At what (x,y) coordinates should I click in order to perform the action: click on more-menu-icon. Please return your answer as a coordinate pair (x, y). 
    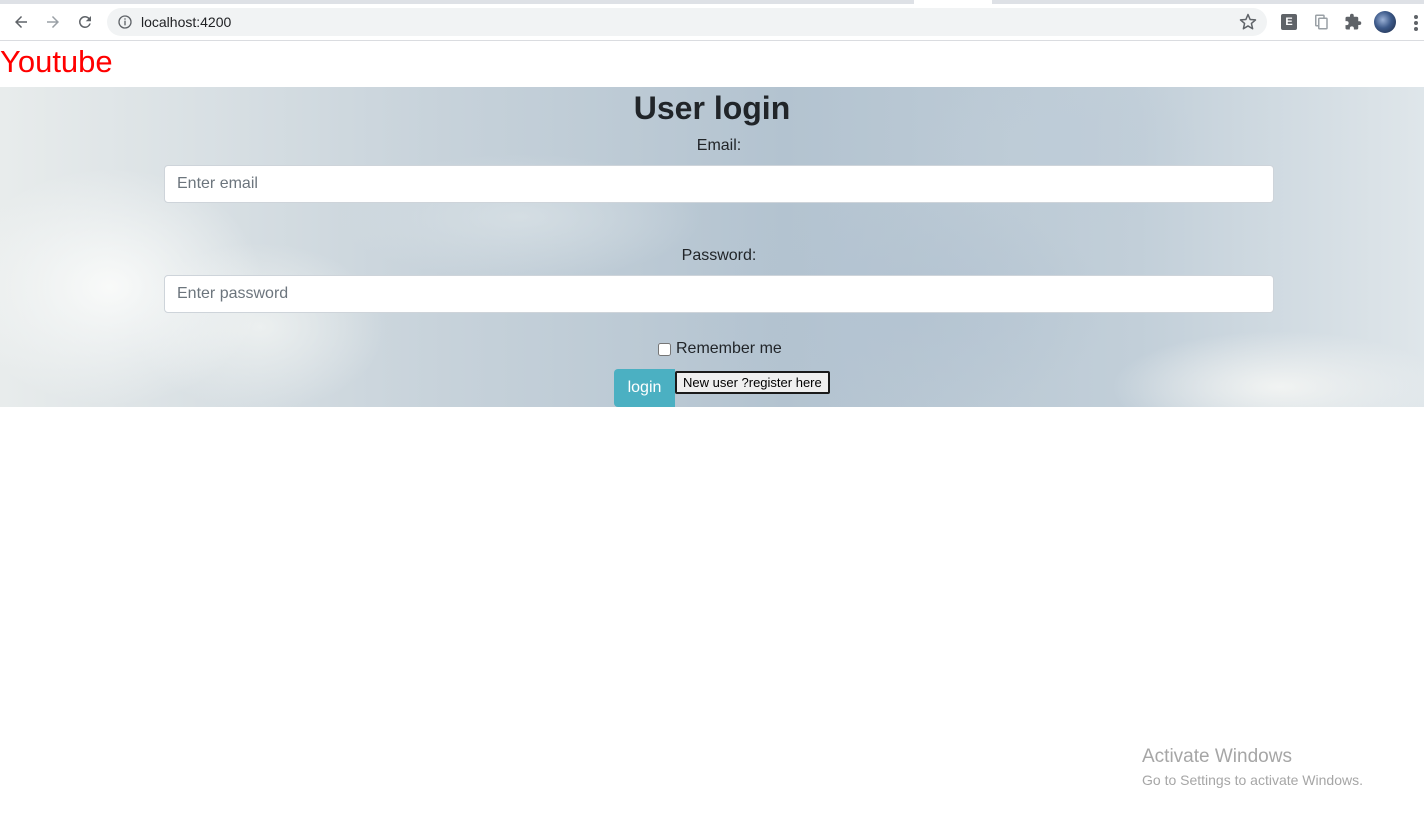
    Looking at the image, I should click on (1416, 23).